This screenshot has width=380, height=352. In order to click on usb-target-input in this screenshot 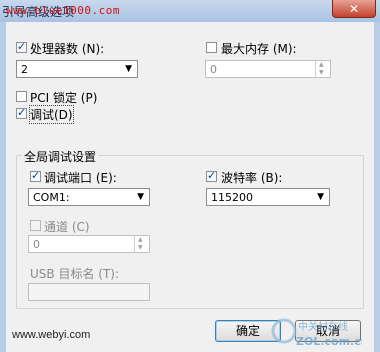, I will do `click(89, 292)`.